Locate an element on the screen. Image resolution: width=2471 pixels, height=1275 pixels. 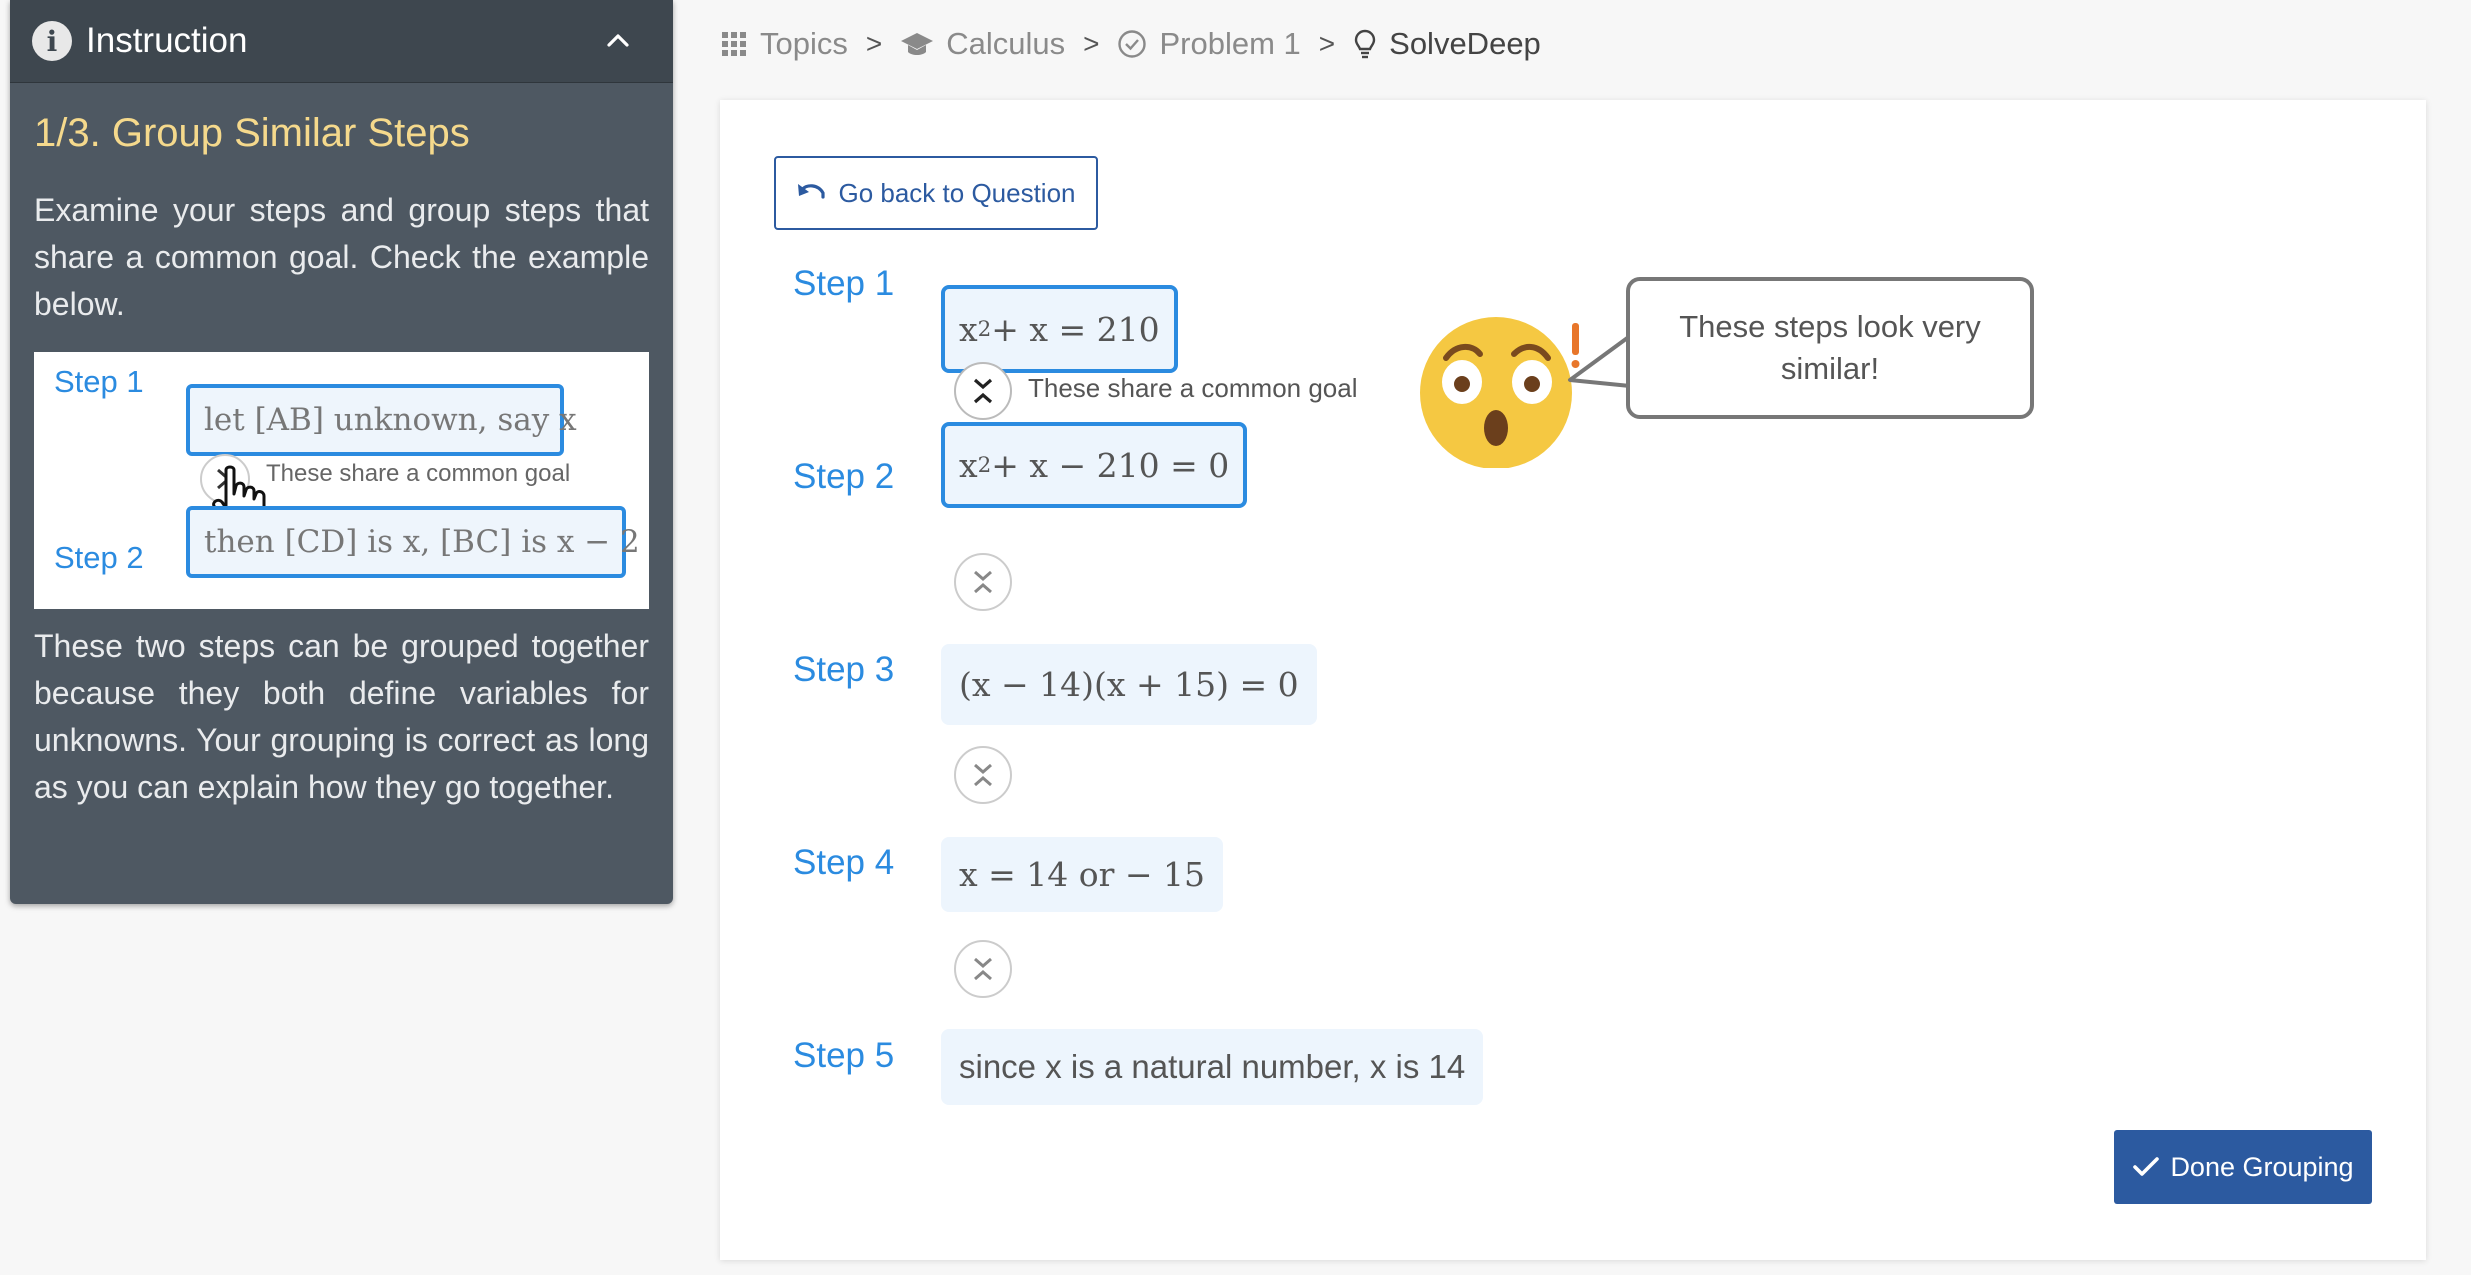
example-step2-label: Step 2 is located at coordinates (99, 557).